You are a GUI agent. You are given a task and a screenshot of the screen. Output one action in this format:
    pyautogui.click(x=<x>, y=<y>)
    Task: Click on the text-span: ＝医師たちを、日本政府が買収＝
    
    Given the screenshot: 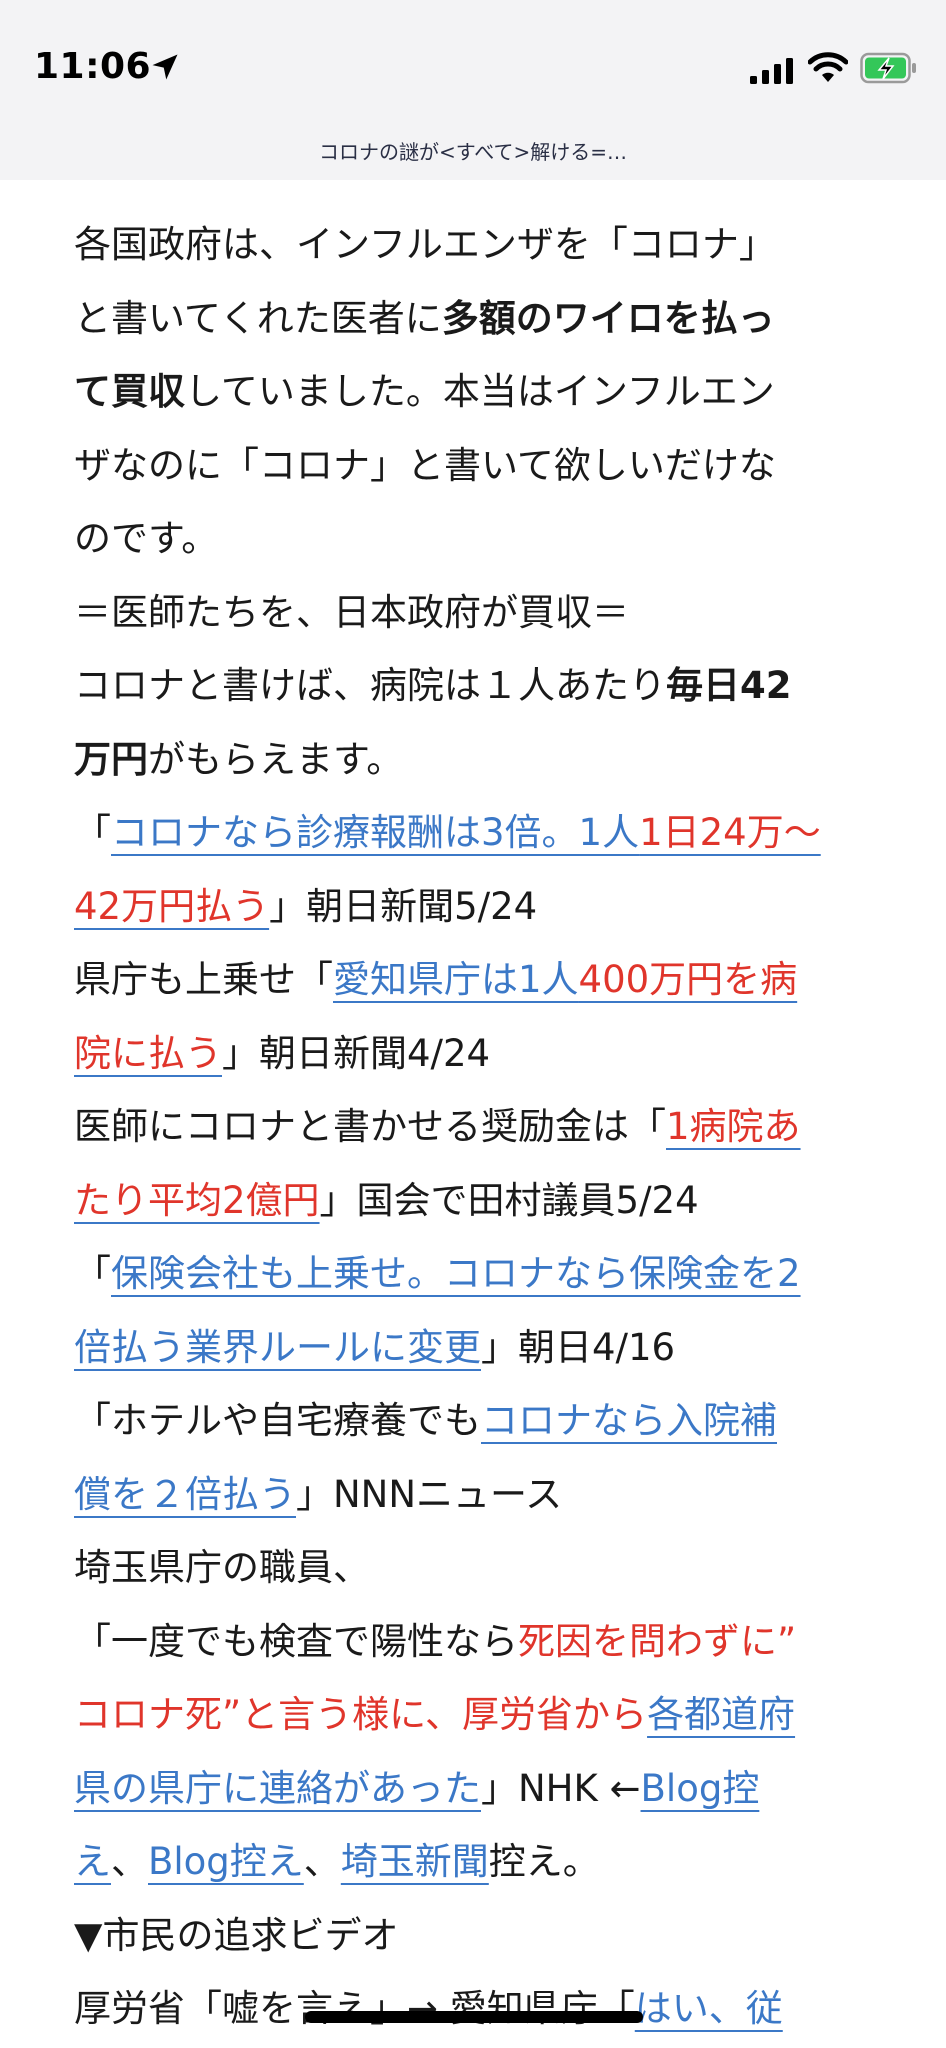 What is the action you would take?
    pyautogui.click(x=351, y=612)
    